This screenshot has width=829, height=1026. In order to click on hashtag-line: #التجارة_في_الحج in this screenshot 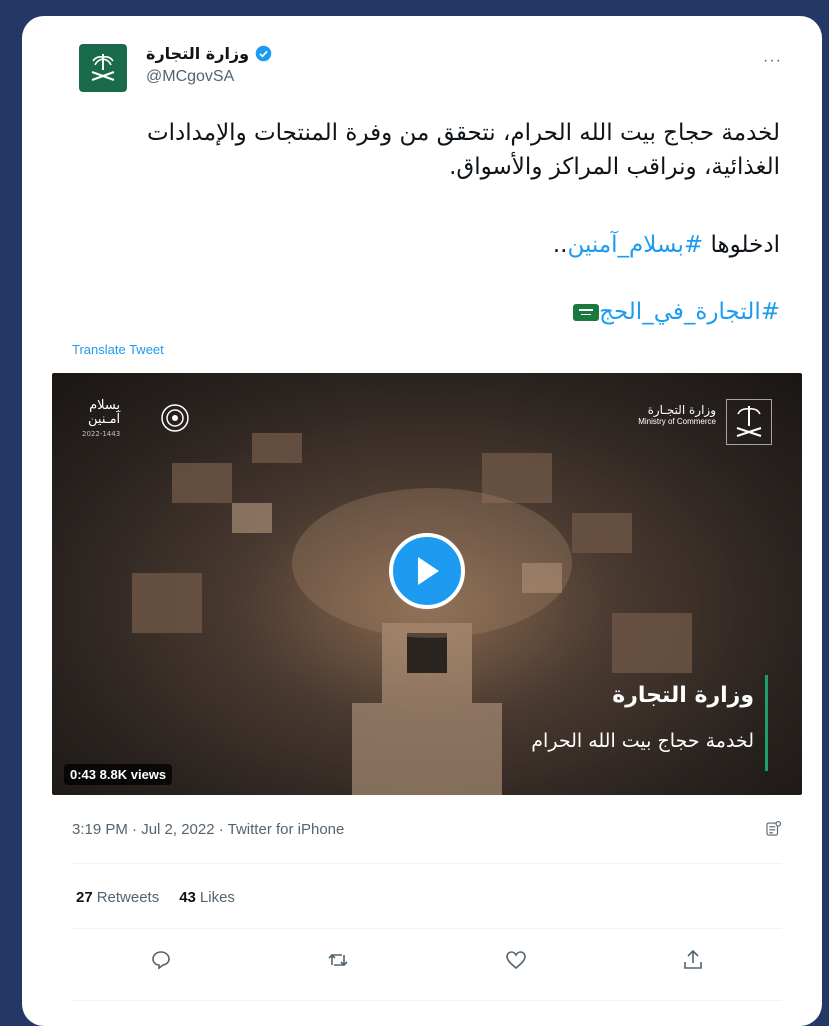, I will do `click(430, 312)`.